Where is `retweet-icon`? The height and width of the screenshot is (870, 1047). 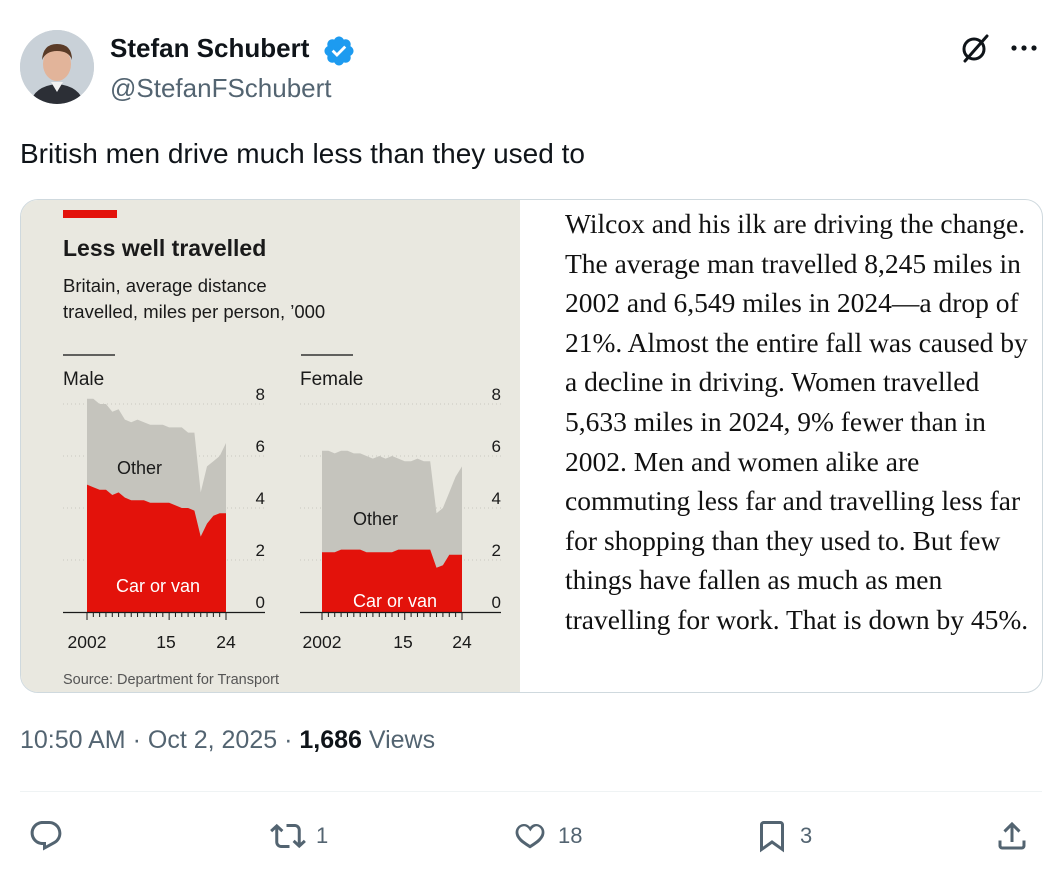
retweet-icon is located at coordinates (288, 836).